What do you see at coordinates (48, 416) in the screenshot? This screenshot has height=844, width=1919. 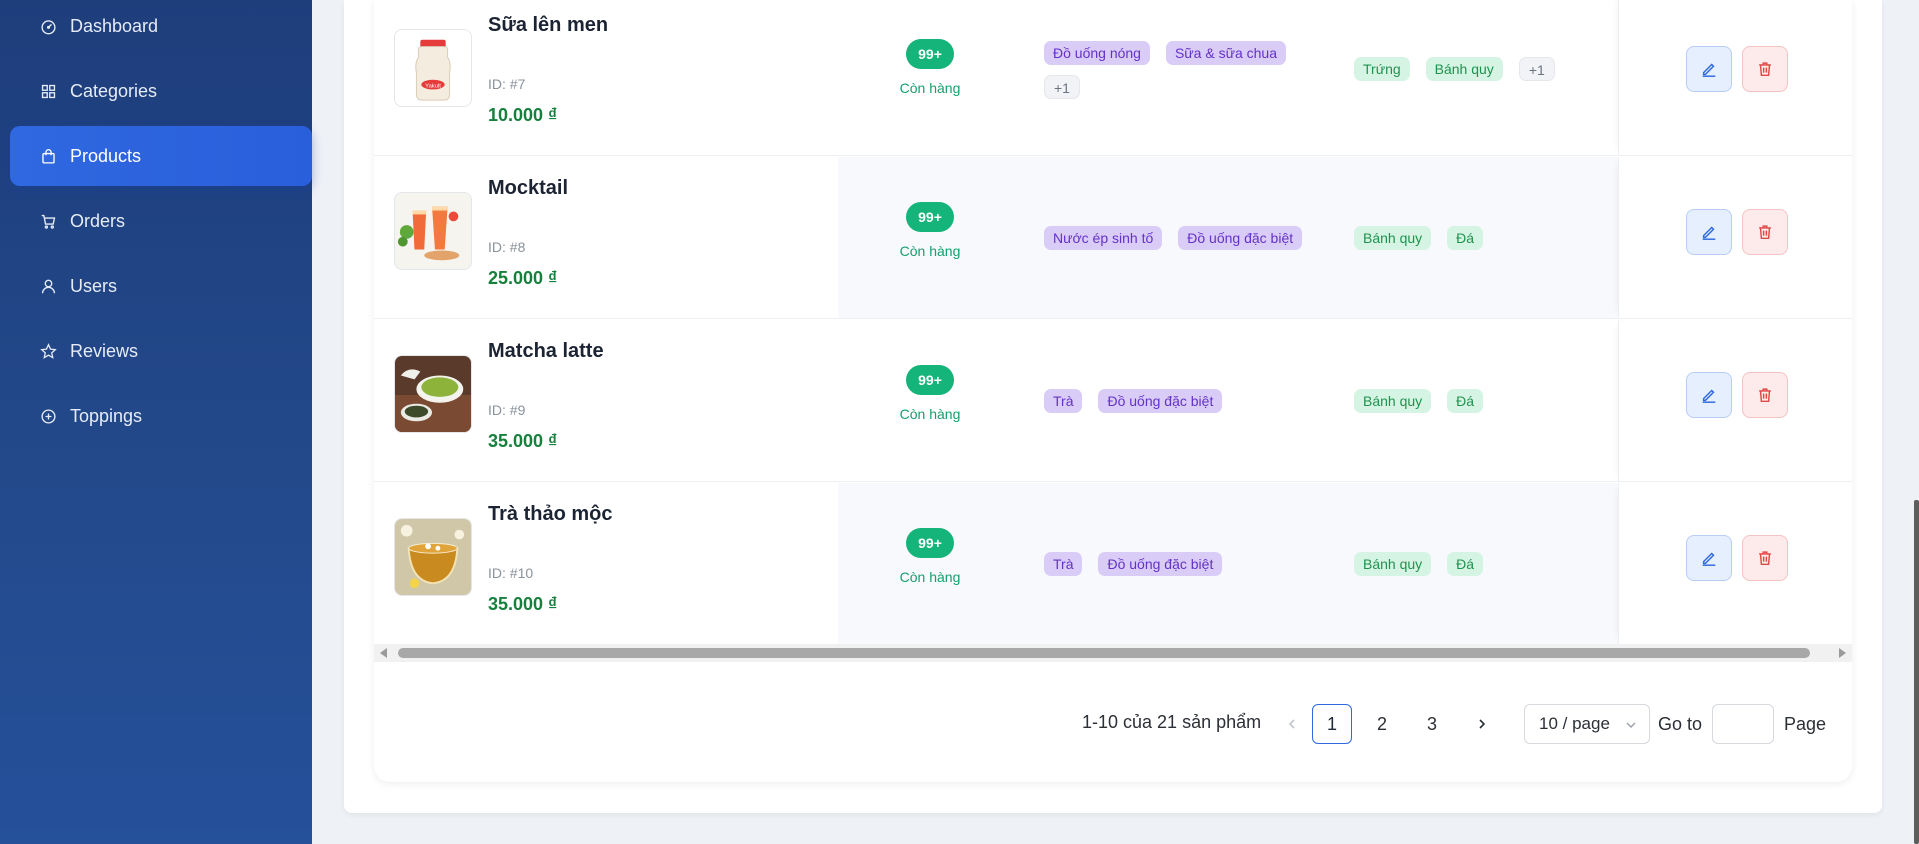 I see `plus-circle-icon` at bounding box center [48, 416].